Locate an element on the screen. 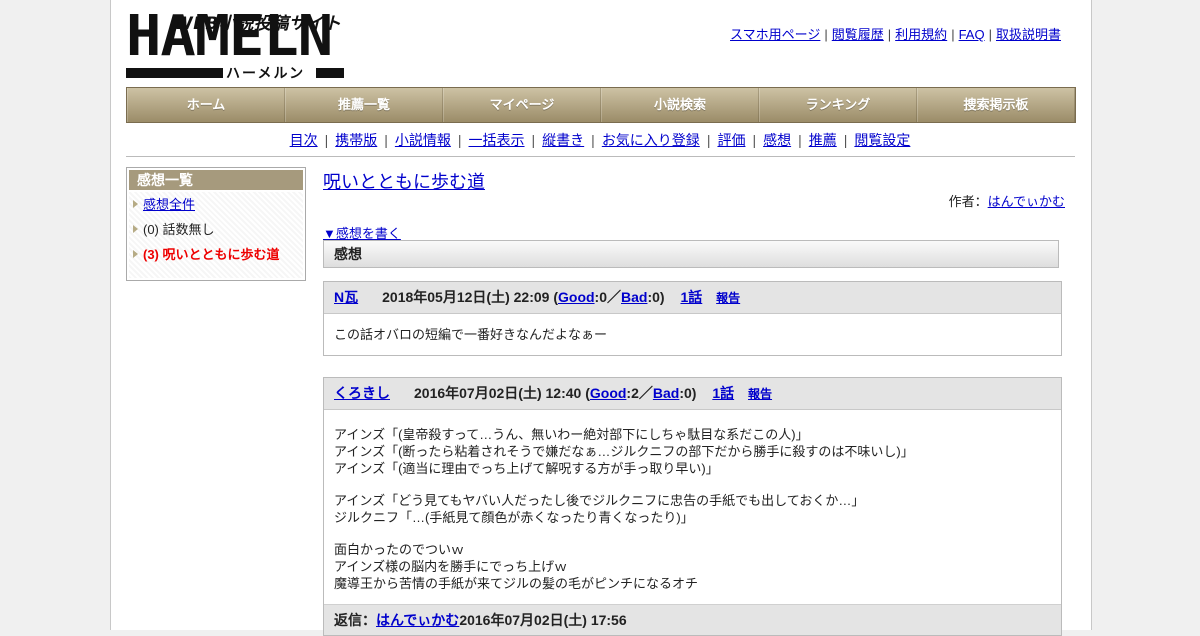  subnav-favorite: お気に入り登録 is located at coordinates (651, 140).